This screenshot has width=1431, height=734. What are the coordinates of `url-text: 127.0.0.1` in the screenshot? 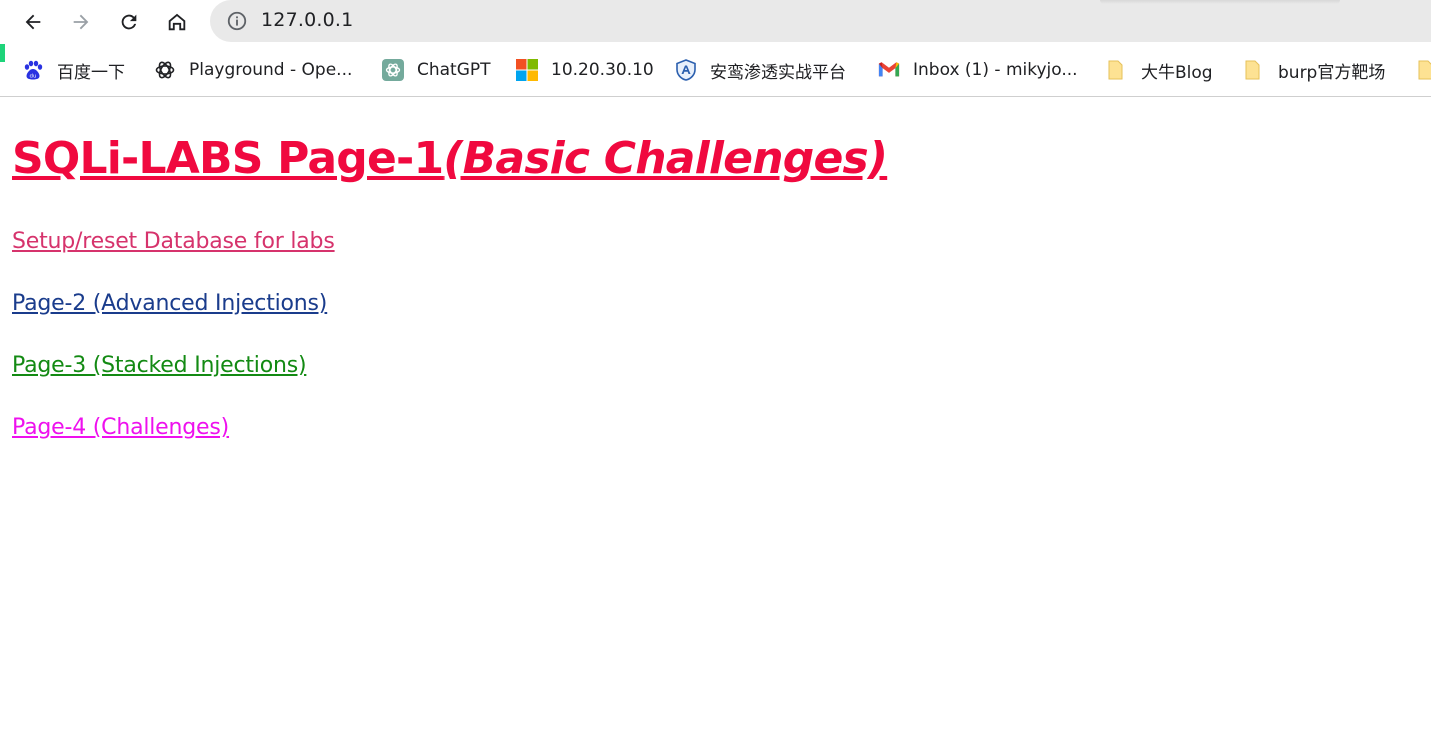 It's located at (307, 20).